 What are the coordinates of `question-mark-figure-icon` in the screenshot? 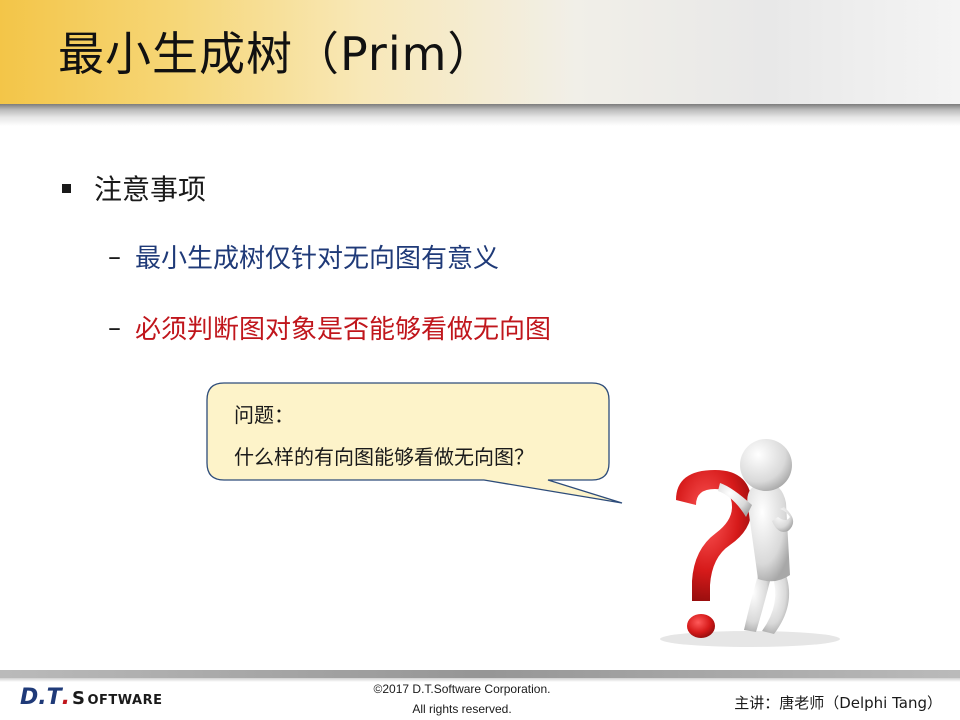 It's located at (750, 543).